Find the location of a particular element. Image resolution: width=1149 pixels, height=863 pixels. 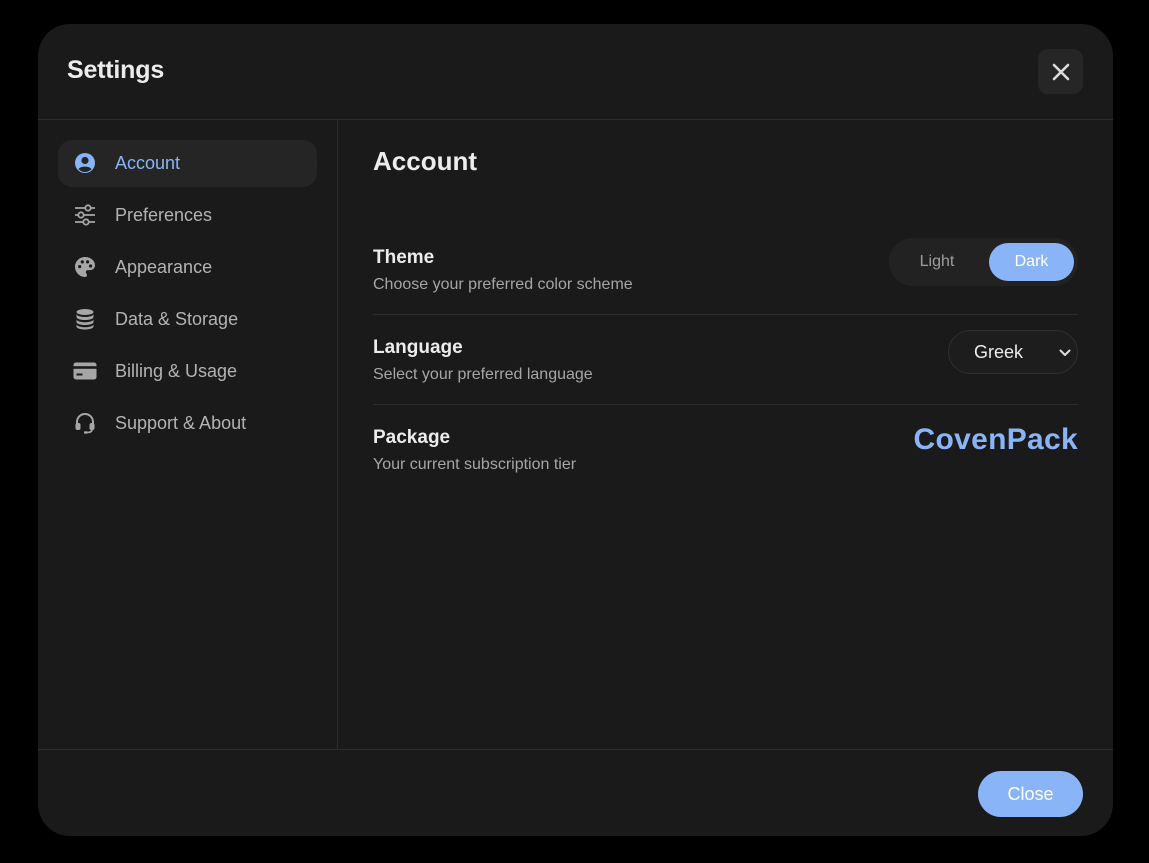

sidebar-item-data-storage: Data & Storage is located at coordinates (187, 319).